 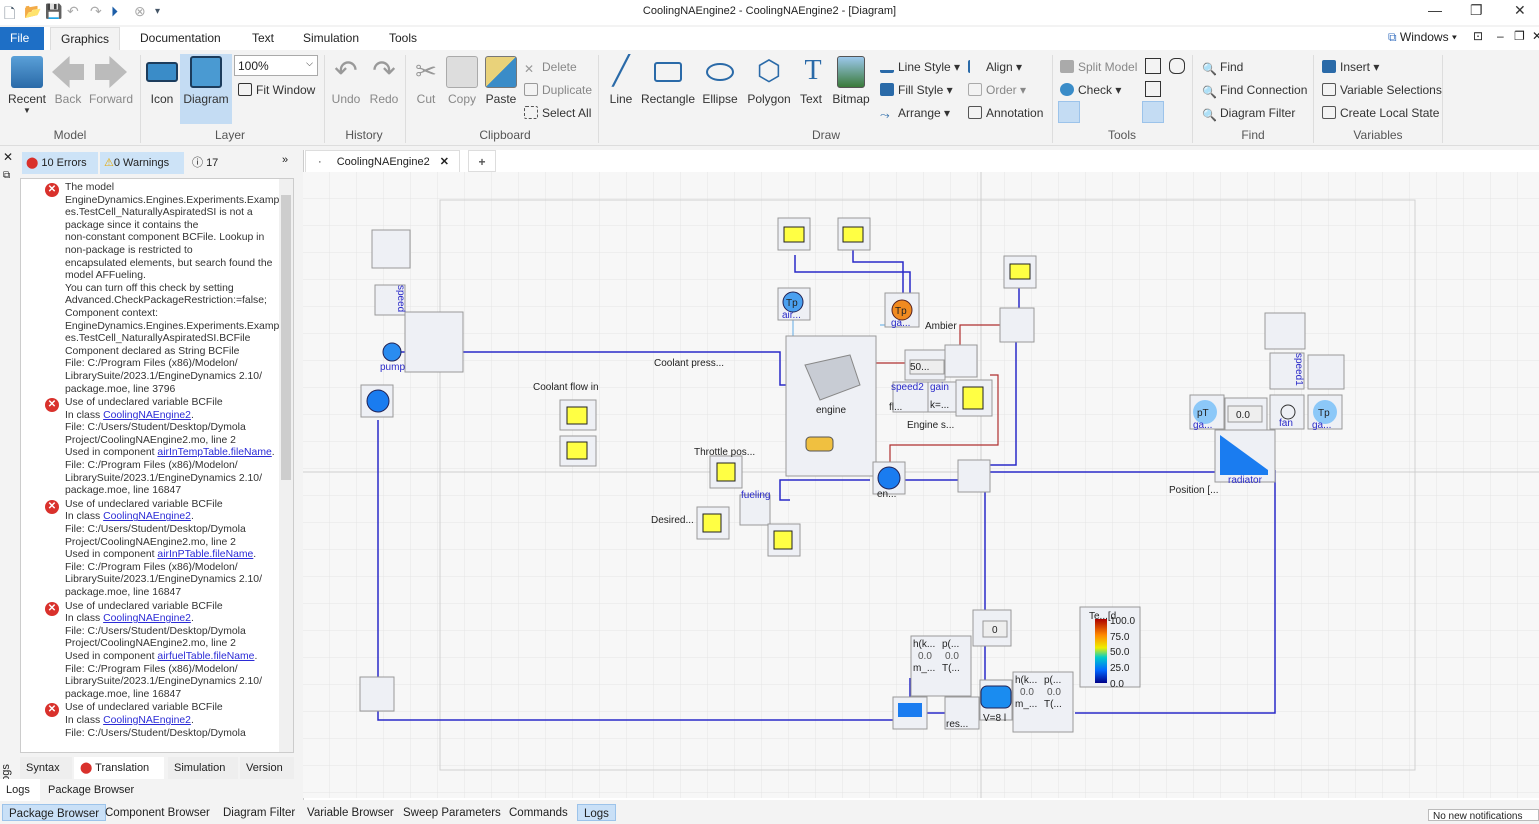 What do you see at coordinates (997, 90) in the screenshot?
I see `order-button: Order ▾` at bounding box center [997, 90].